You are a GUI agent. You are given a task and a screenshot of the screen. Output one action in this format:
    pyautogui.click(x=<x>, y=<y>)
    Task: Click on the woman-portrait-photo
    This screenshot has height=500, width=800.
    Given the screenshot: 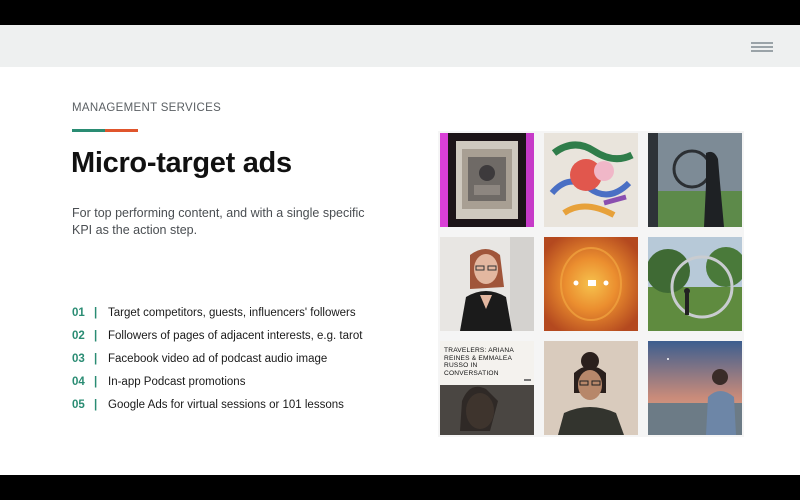 What is the action you would take?
    pyautogui.click(x=591, y=388)
    